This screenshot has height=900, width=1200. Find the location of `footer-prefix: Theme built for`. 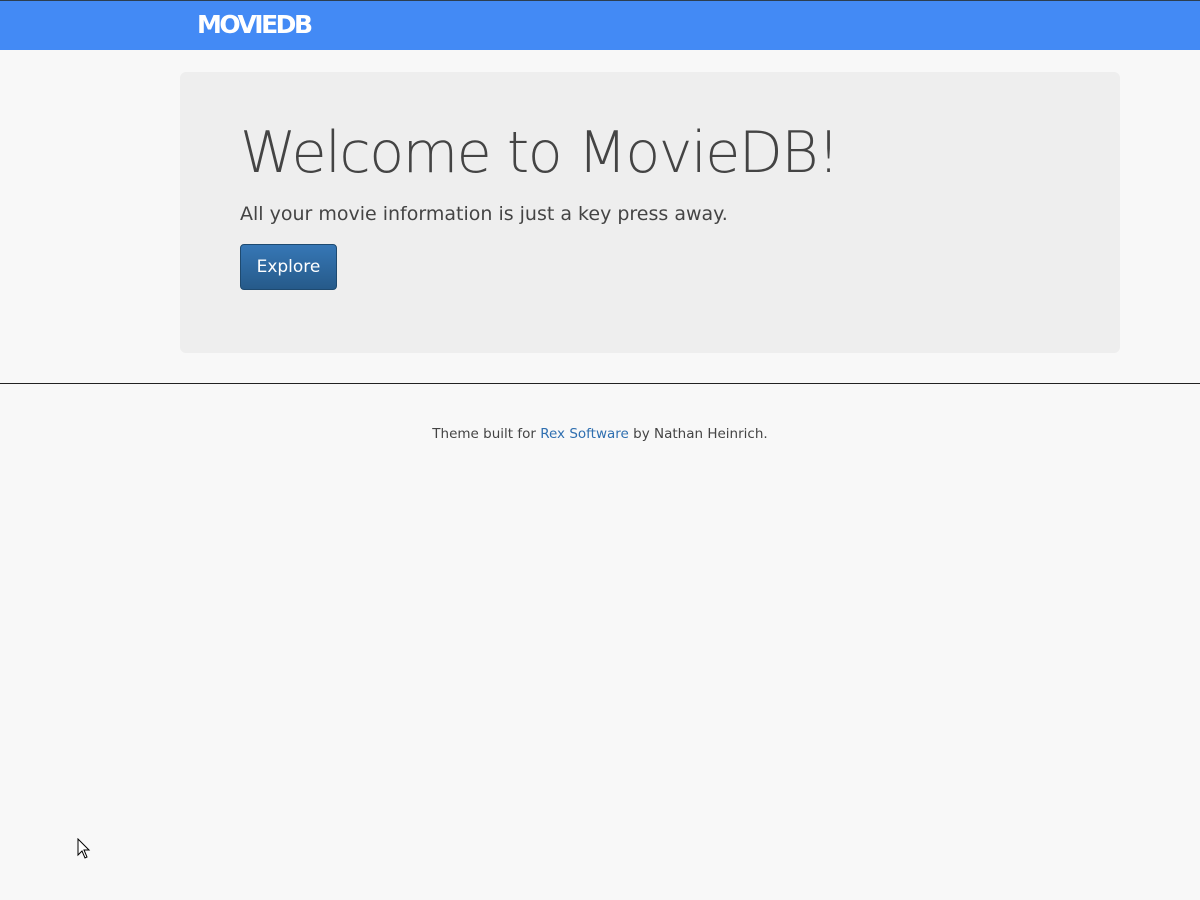

footer-prefix: Theme built for is located at coordinates (486, 434).